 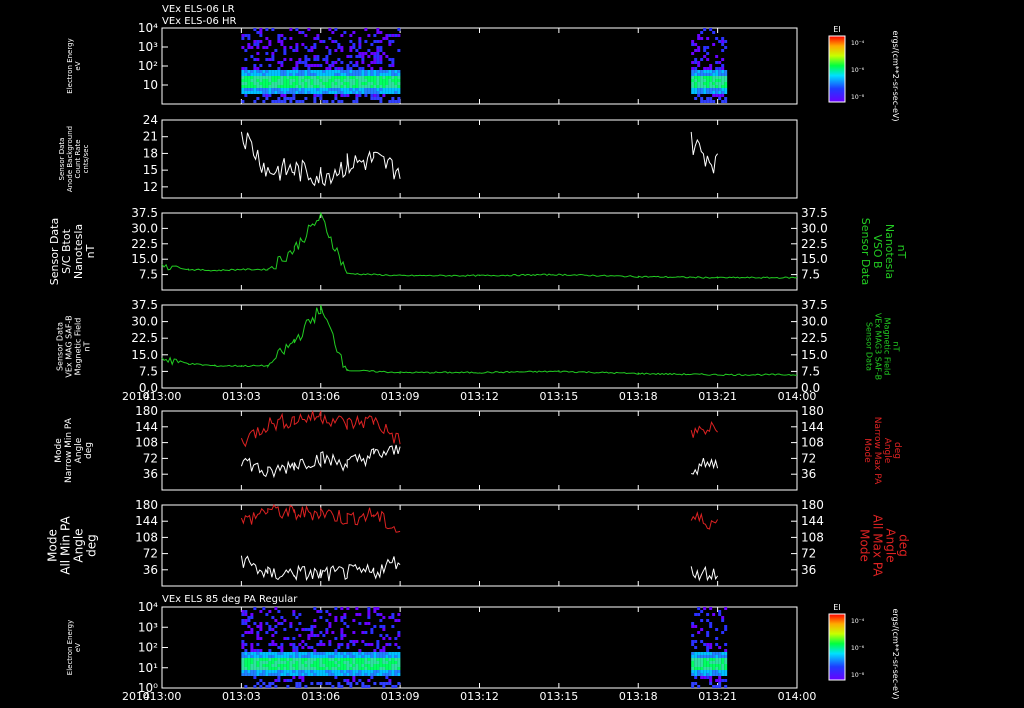 I want to click on series-line, so click(x=704, y=429).